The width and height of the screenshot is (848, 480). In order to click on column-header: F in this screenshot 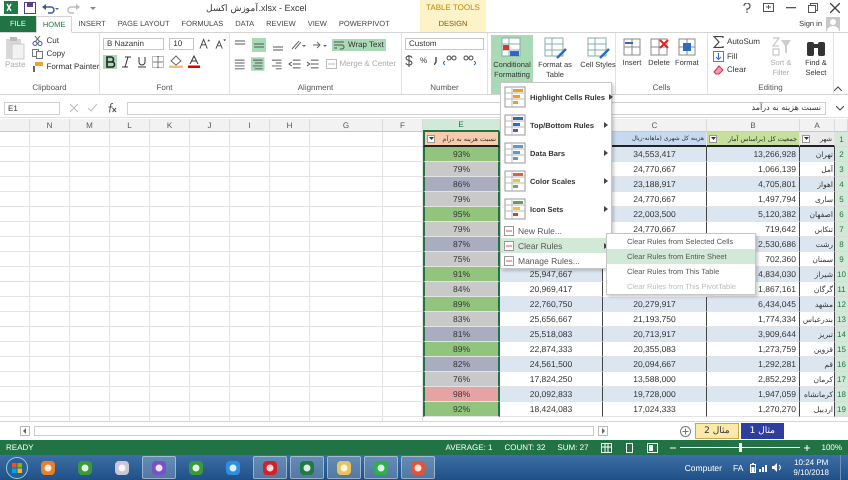, I will do `click(403, 125)`.